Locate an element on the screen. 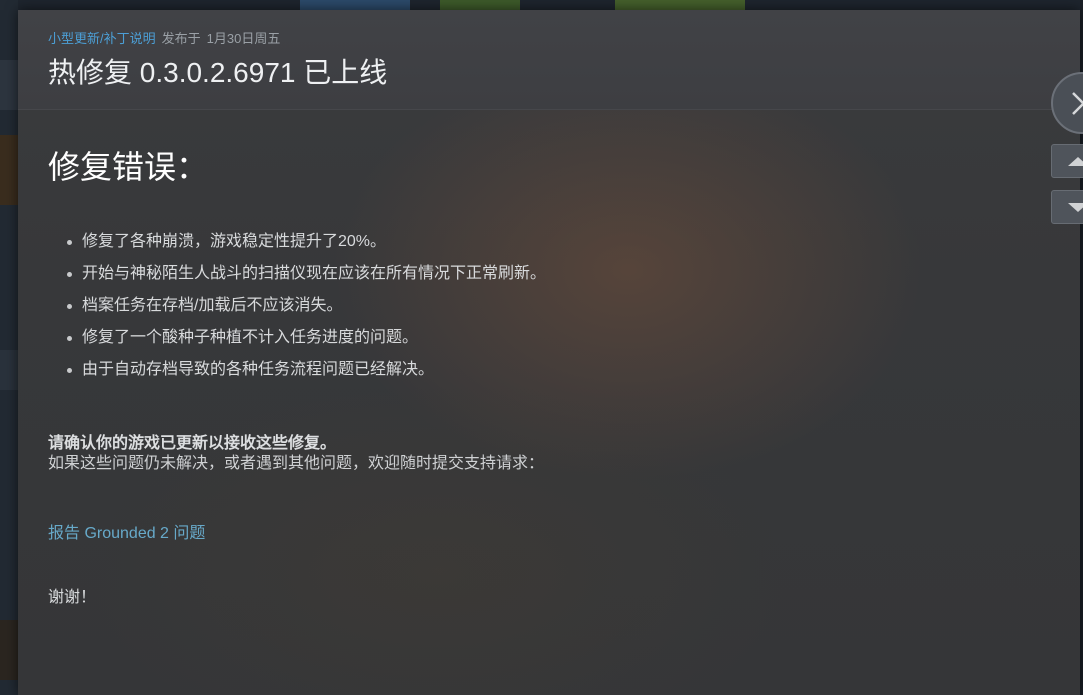 The height and width of the screenshot is (695, 1083). help-text: 如果这些问题仍未解决，或者遇到其他问题，欢迎随时提交支持请求： is located at coordinates (296, 463).